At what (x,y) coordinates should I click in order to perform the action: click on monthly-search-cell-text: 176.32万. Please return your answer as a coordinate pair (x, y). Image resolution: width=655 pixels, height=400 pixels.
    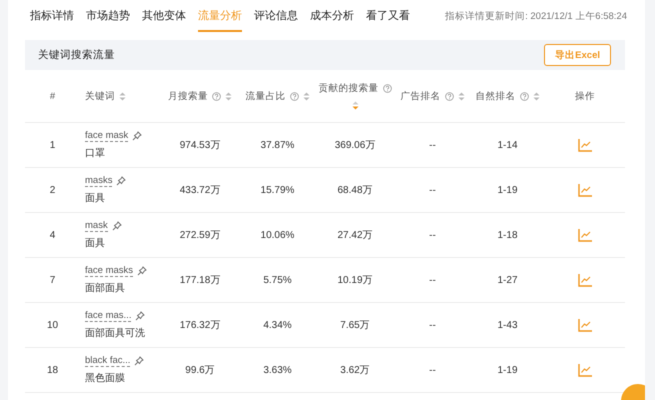
    Looking at the image, I should click on (200, 325).